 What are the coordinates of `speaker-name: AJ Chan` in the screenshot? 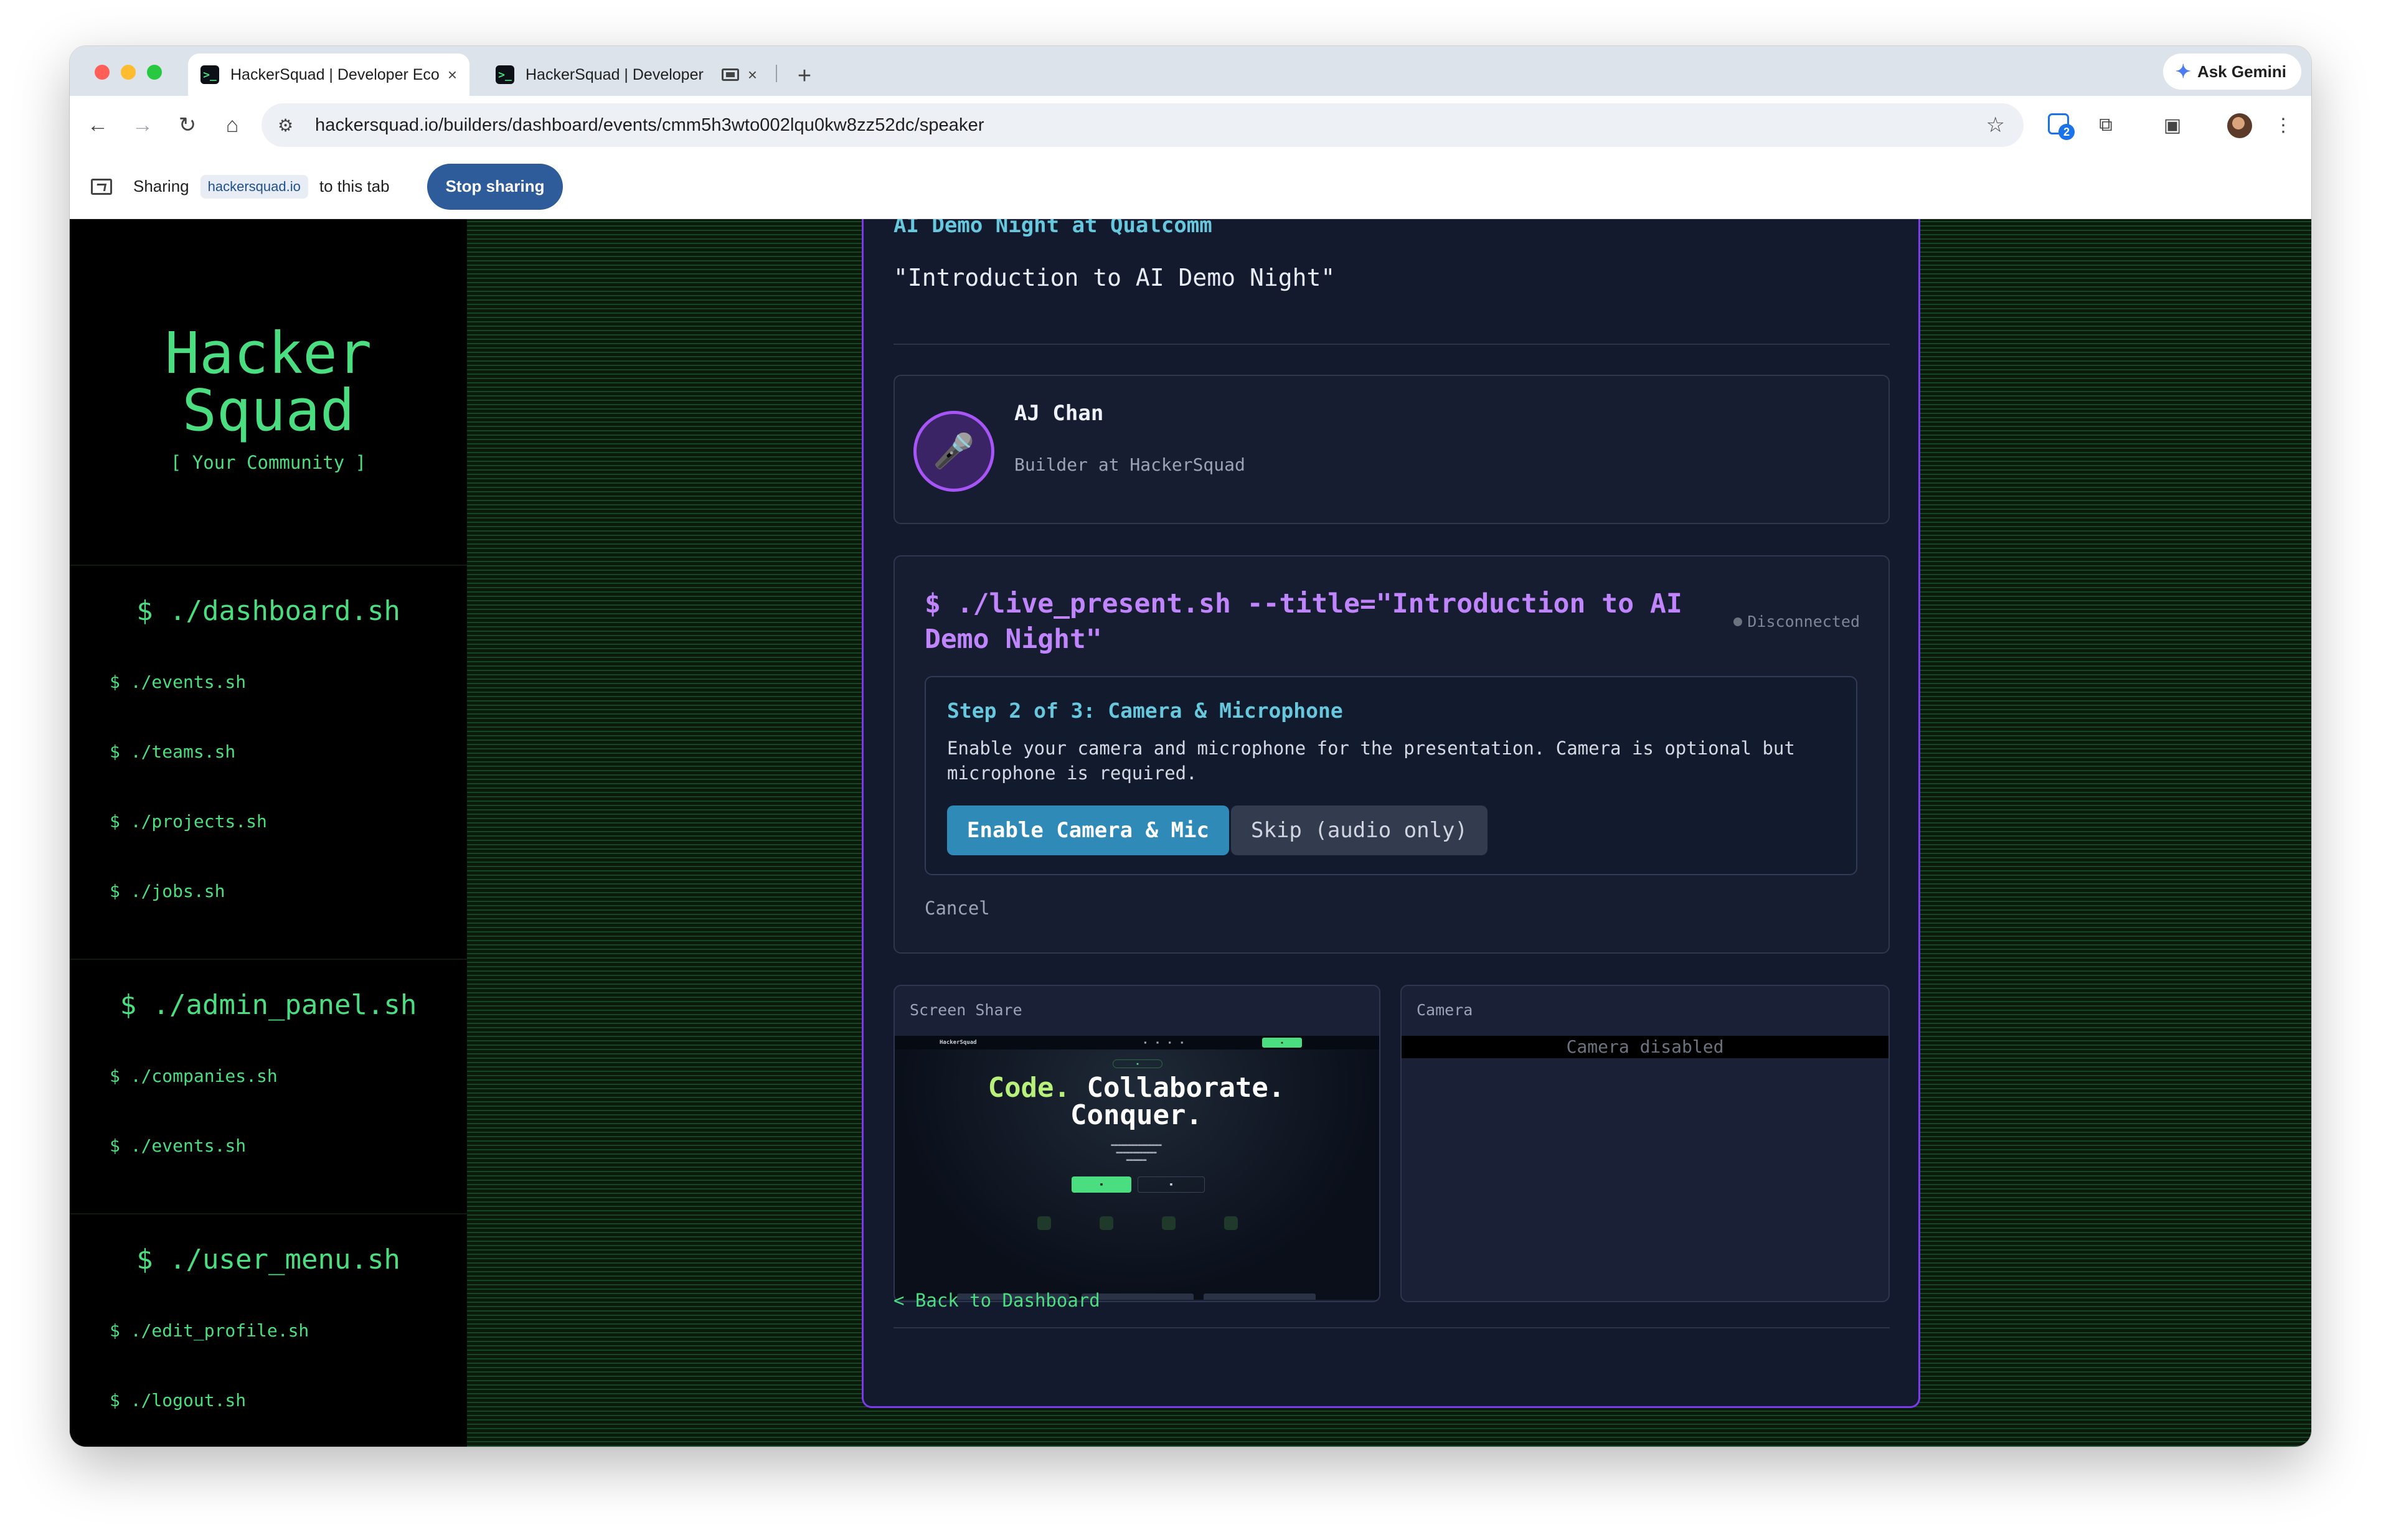 It's located at (1059, 413).